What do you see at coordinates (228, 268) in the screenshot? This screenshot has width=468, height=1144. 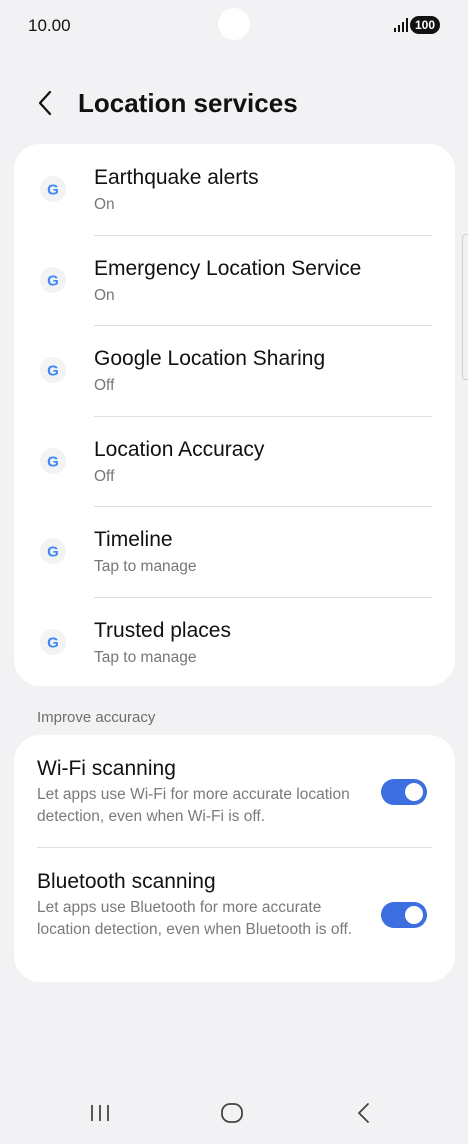 I see `item-title: Emergency Location Service` at bounding box center [228, 268].